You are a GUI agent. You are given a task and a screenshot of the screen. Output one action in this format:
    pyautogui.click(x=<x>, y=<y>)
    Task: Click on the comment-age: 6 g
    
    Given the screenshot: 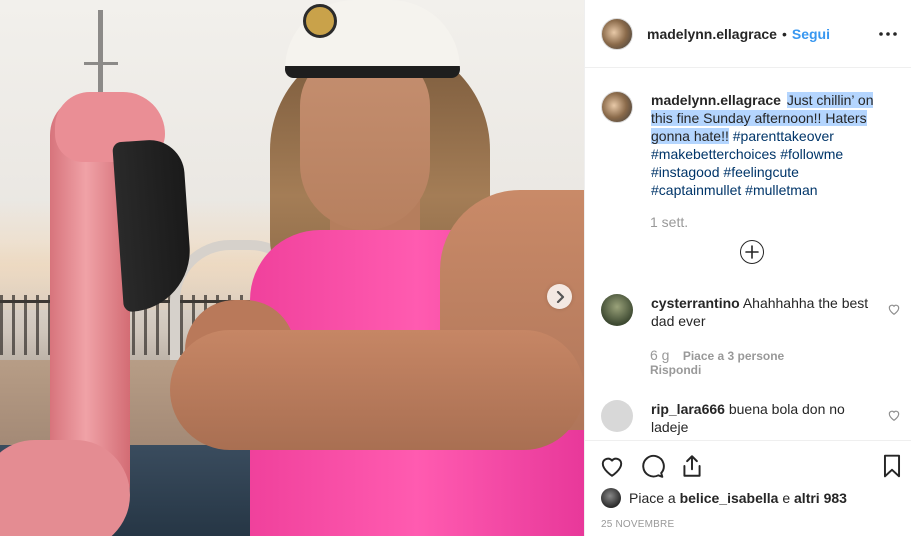 What is the action you would take?
    pyautogui.click(x=659, y=355)
    